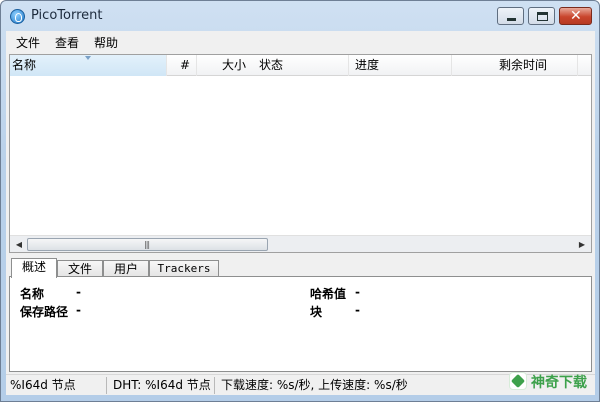 This screenshot has width=600, height=402. Describe the element at coordinates (314, 385) in the screenshot. I see `status-speed: 下载速度: %s/秒, 上传速度: %s/秒` at that location.